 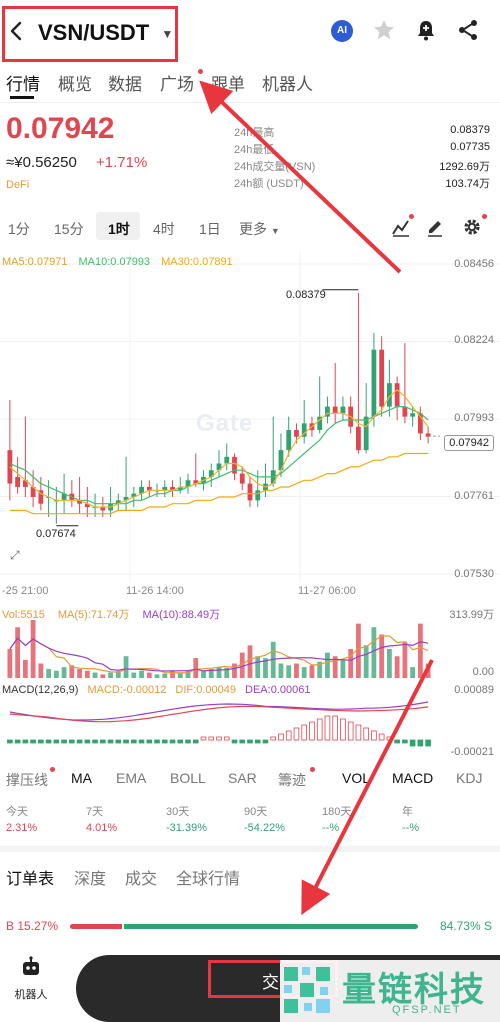 I want to click on ind-support: 撑压线, so click(x=27, y=780).